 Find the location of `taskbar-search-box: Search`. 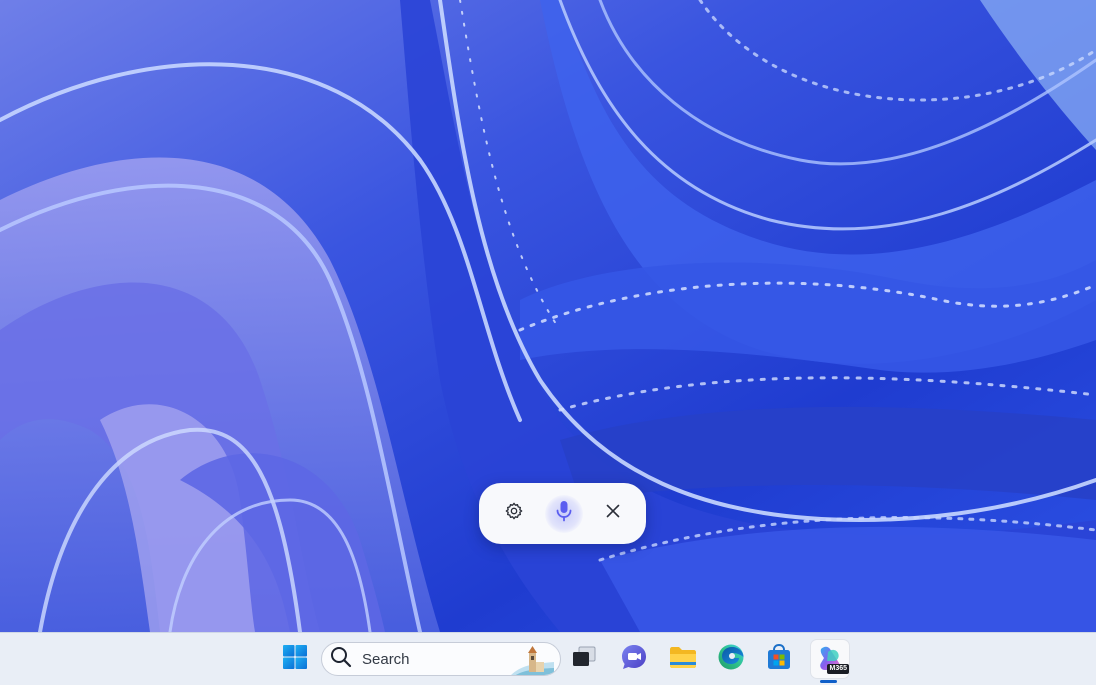

taskbar-search-box: Search is located at coordinates (441, 659).